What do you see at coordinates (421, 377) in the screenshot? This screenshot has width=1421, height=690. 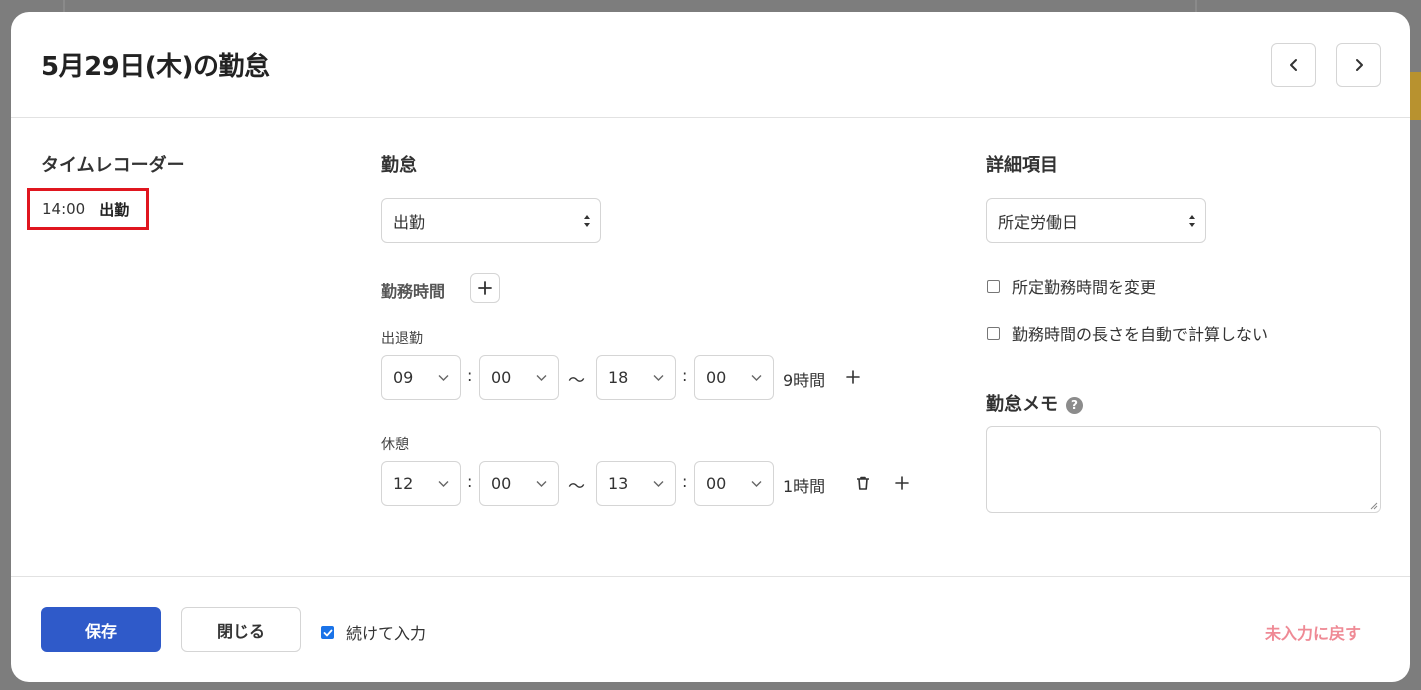 I see `shift-start-hour-select: 09` at bounding box center [421, 377].